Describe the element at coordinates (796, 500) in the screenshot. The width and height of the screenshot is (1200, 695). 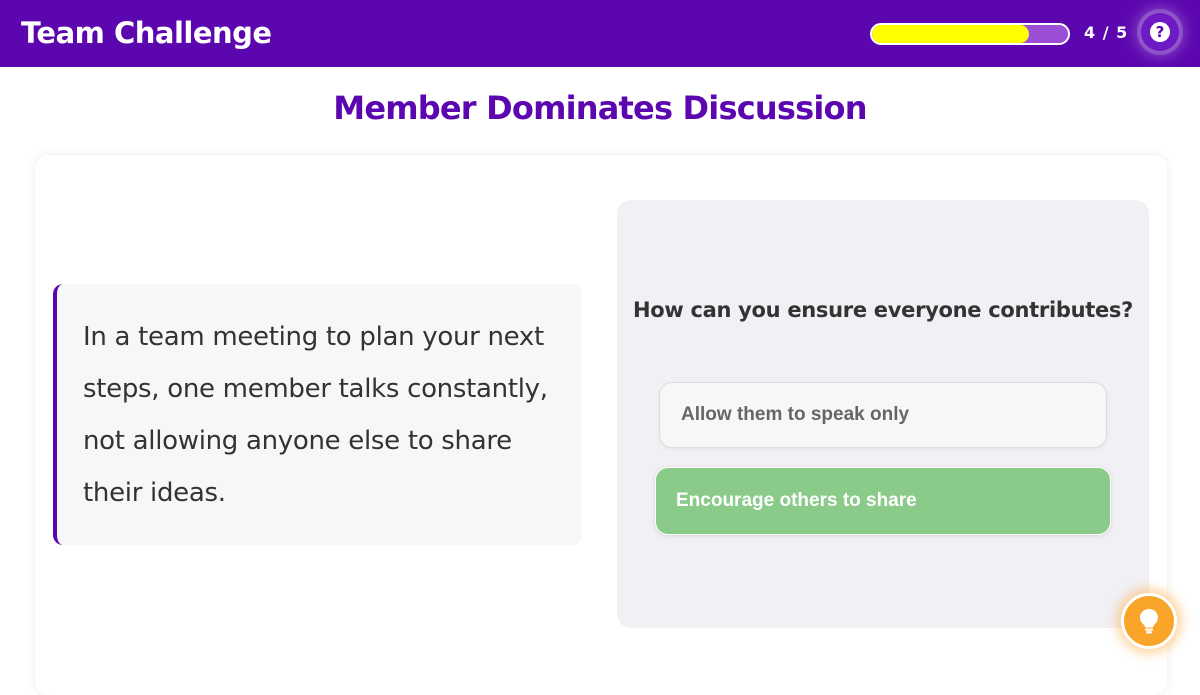
I see `answer-option-label: Encourage others to share` at that location.